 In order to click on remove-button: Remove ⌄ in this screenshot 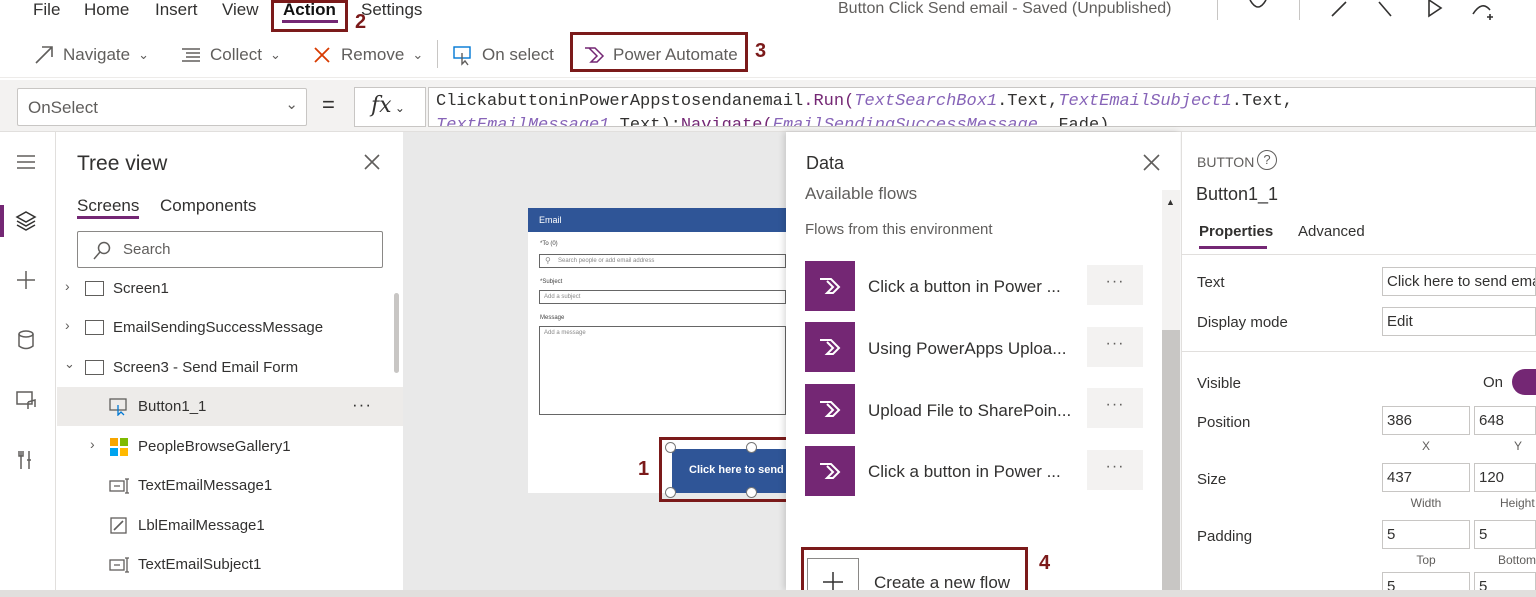, I will do `click(367, 55)`.